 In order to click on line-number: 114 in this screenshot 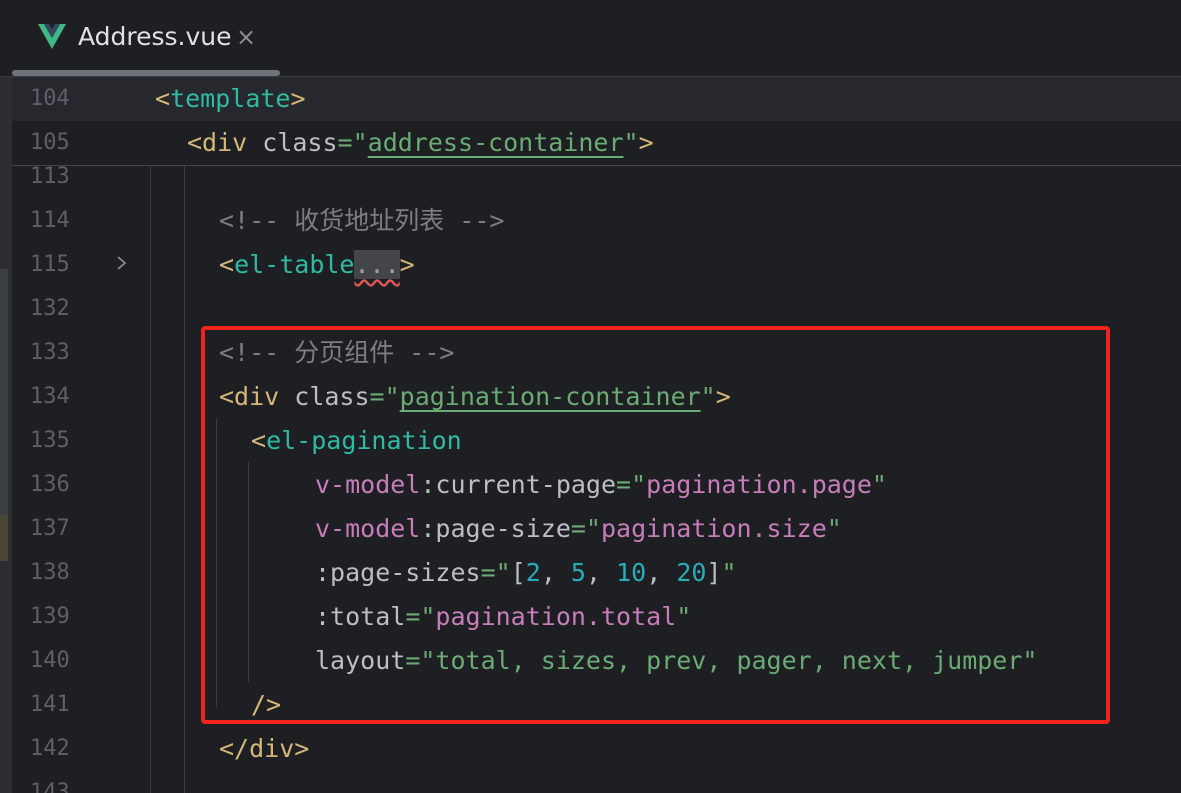, I will do `click(50, 220)`.